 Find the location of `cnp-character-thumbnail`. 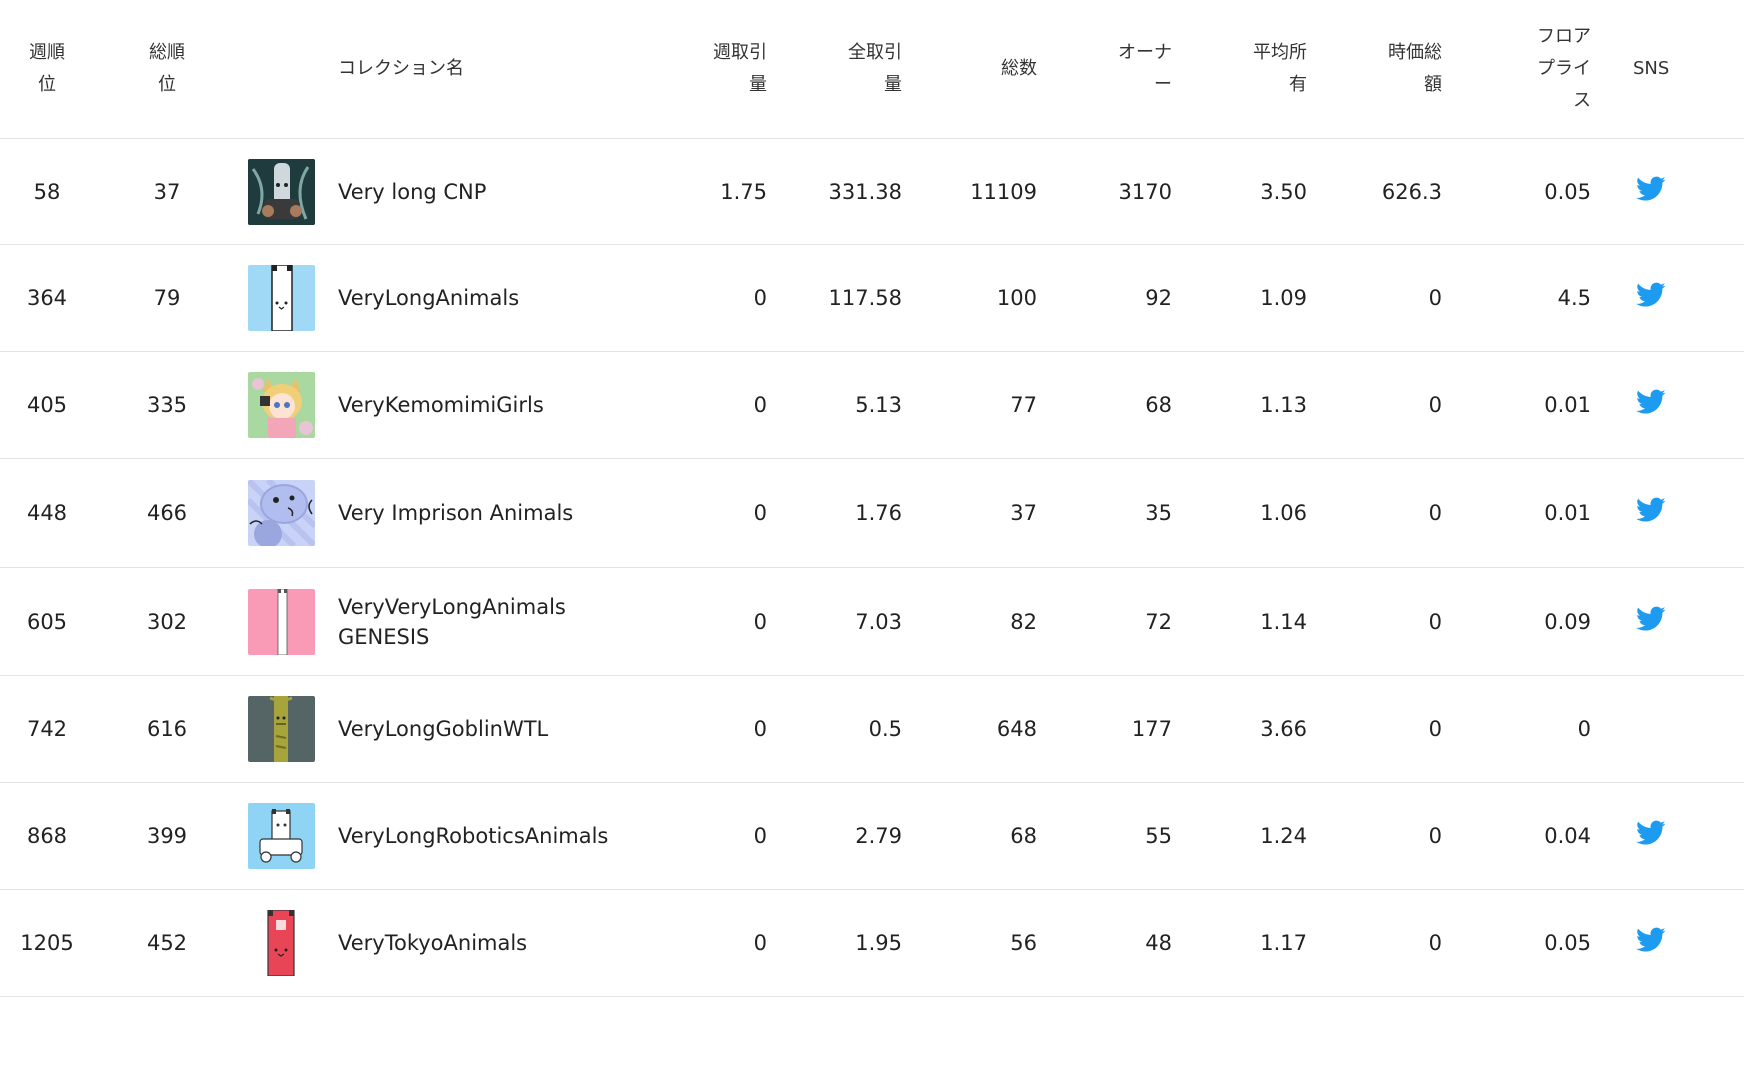

cnp-character-thumbnail is located at coordinates (281, 191).